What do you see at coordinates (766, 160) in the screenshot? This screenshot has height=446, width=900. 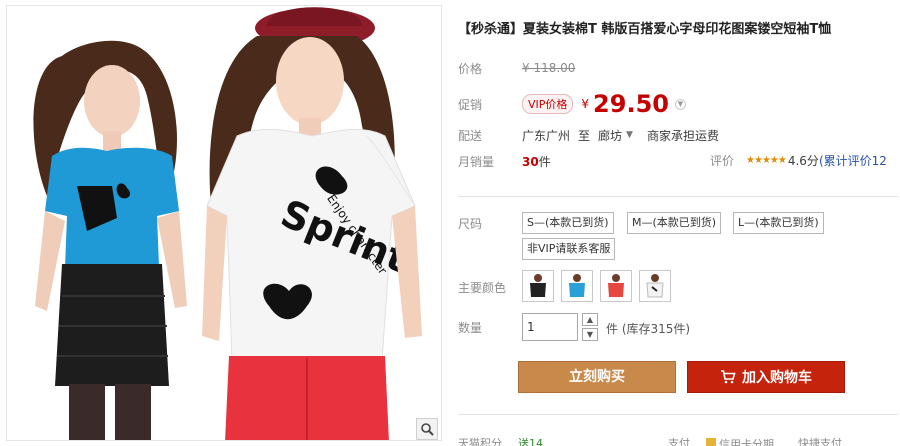 I see `star-rating-icon: ★★★★★` at bounding box center [766, 160].